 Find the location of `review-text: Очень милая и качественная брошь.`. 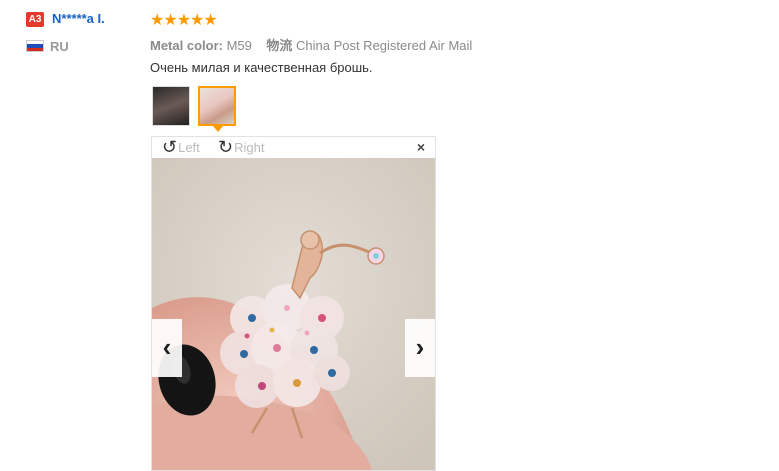

review-text: Очень милая и качественная брошь. is located at coordinates (261, 67).